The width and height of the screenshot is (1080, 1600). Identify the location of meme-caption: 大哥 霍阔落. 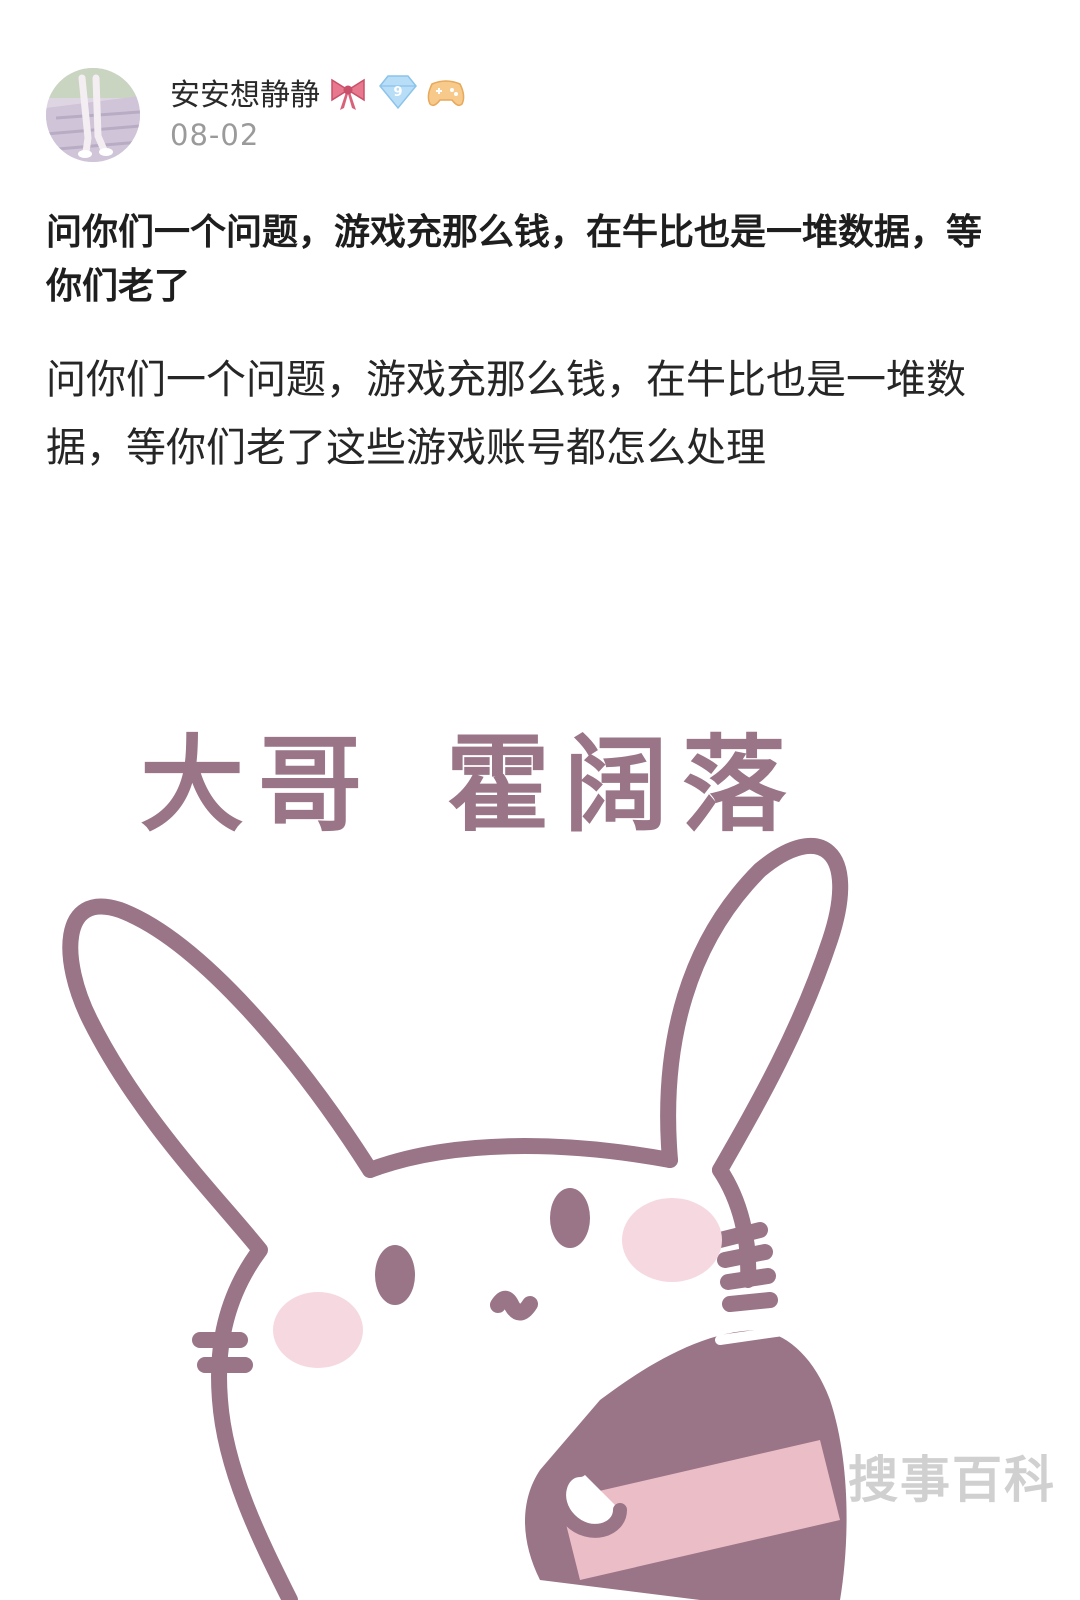
(470, 775).